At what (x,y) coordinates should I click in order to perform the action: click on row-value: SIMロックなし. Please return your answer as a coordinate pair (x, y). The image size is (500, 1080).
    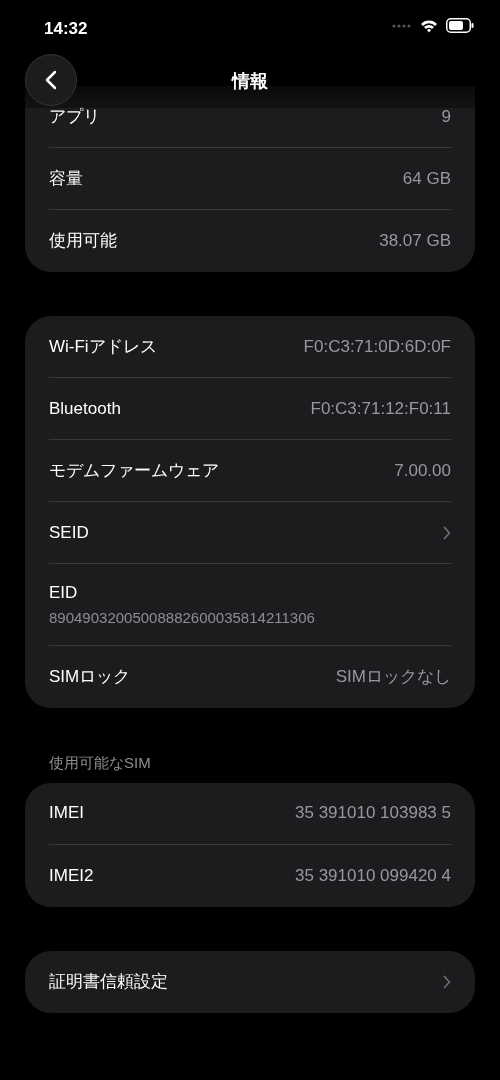
    Looking at the image, I should click on (393, 677).